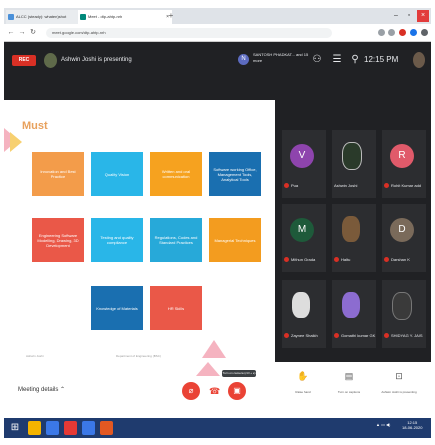  I want to click on system-tray: ▲ ▭ ◀), so click(383, 424).